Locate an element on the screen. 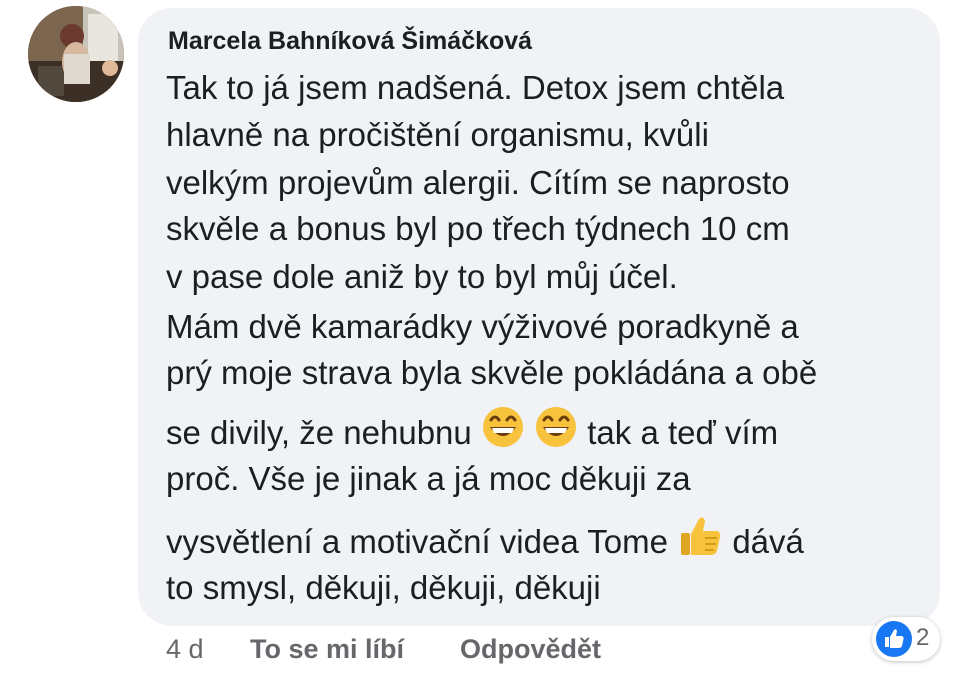  comment-line-part: tak a teď vím is located at coordinates (683, 433).